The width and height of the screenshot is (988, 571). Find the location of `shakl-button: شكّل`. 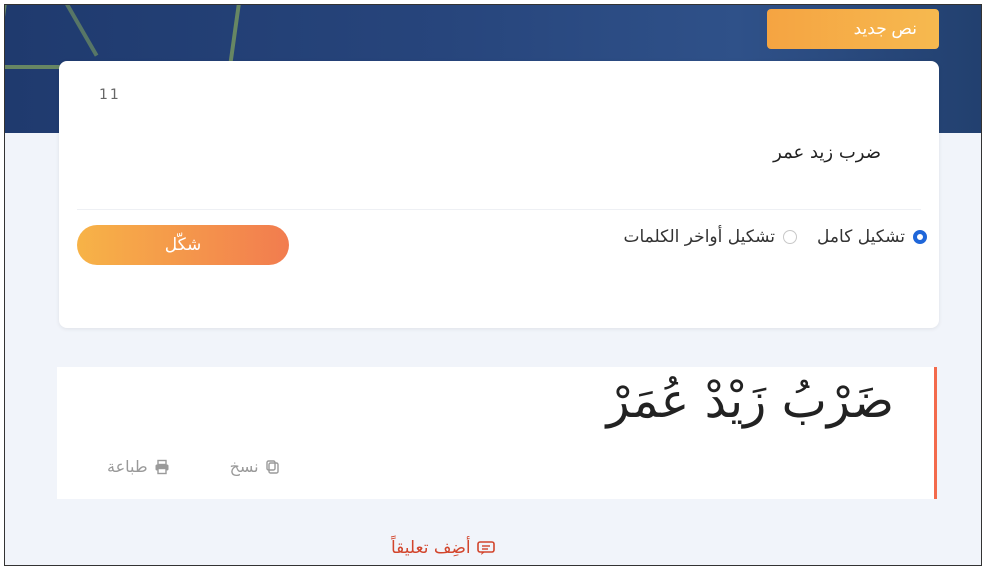

shakl-button: شكّل is located at coordinates (183, 245).